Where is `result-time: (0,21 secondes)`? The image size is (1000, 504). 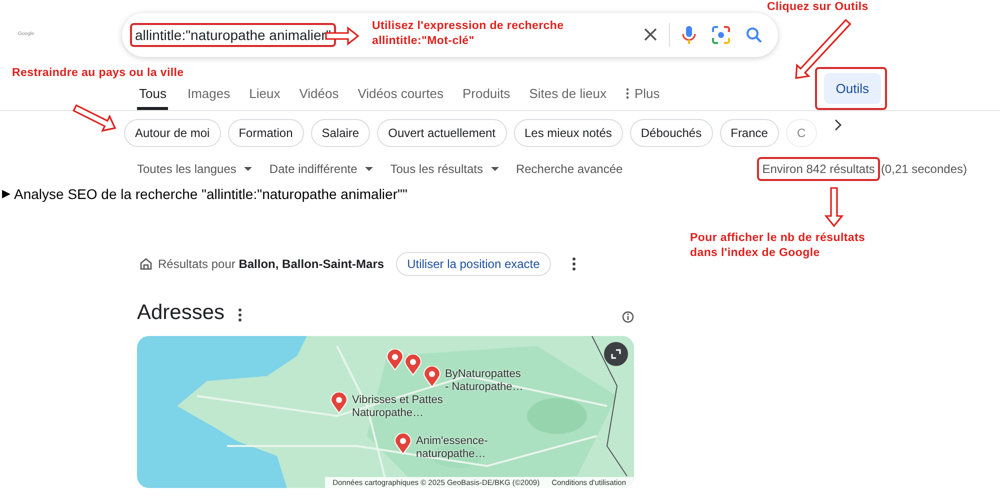
result-time: (0,21 secondes) is located at coordinates (923, 169).